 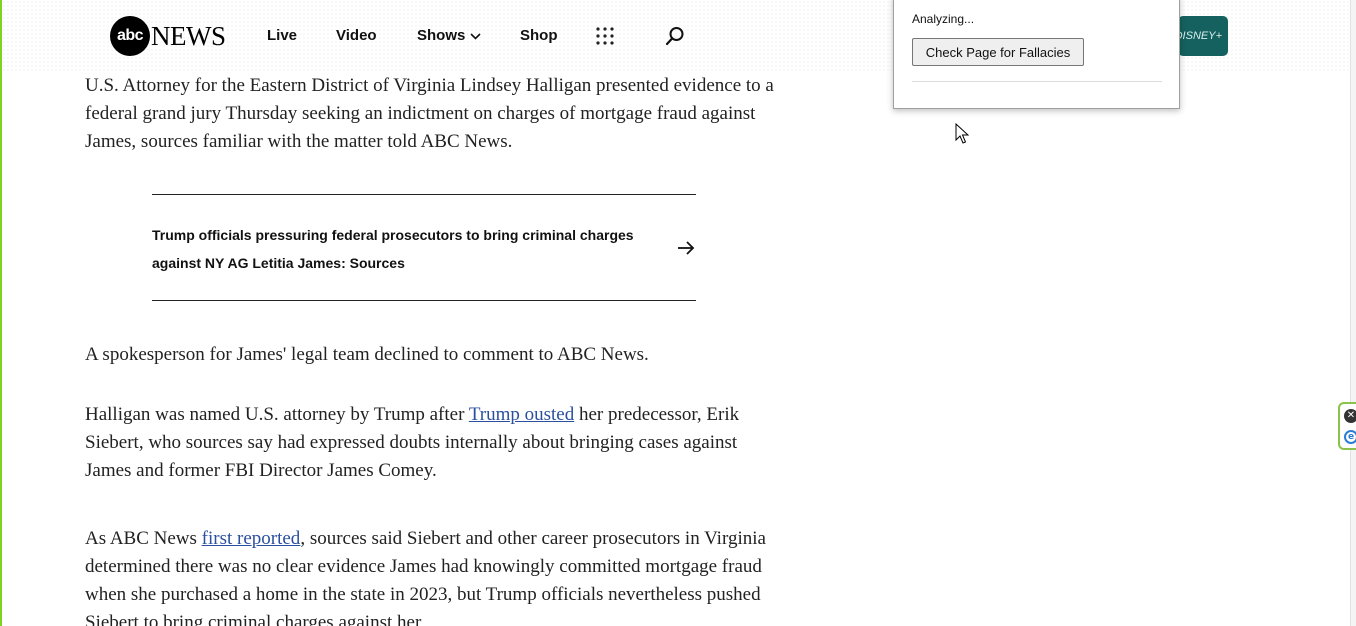 I want to click on grid-icon, so click(x=605, y=36).